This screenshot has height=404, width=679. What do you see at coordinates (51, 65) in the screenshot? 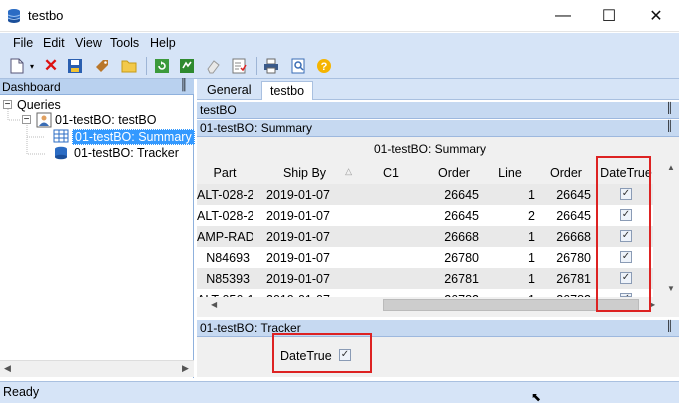
I see `delete-icon: ✕` at bounding box center [51, 65].